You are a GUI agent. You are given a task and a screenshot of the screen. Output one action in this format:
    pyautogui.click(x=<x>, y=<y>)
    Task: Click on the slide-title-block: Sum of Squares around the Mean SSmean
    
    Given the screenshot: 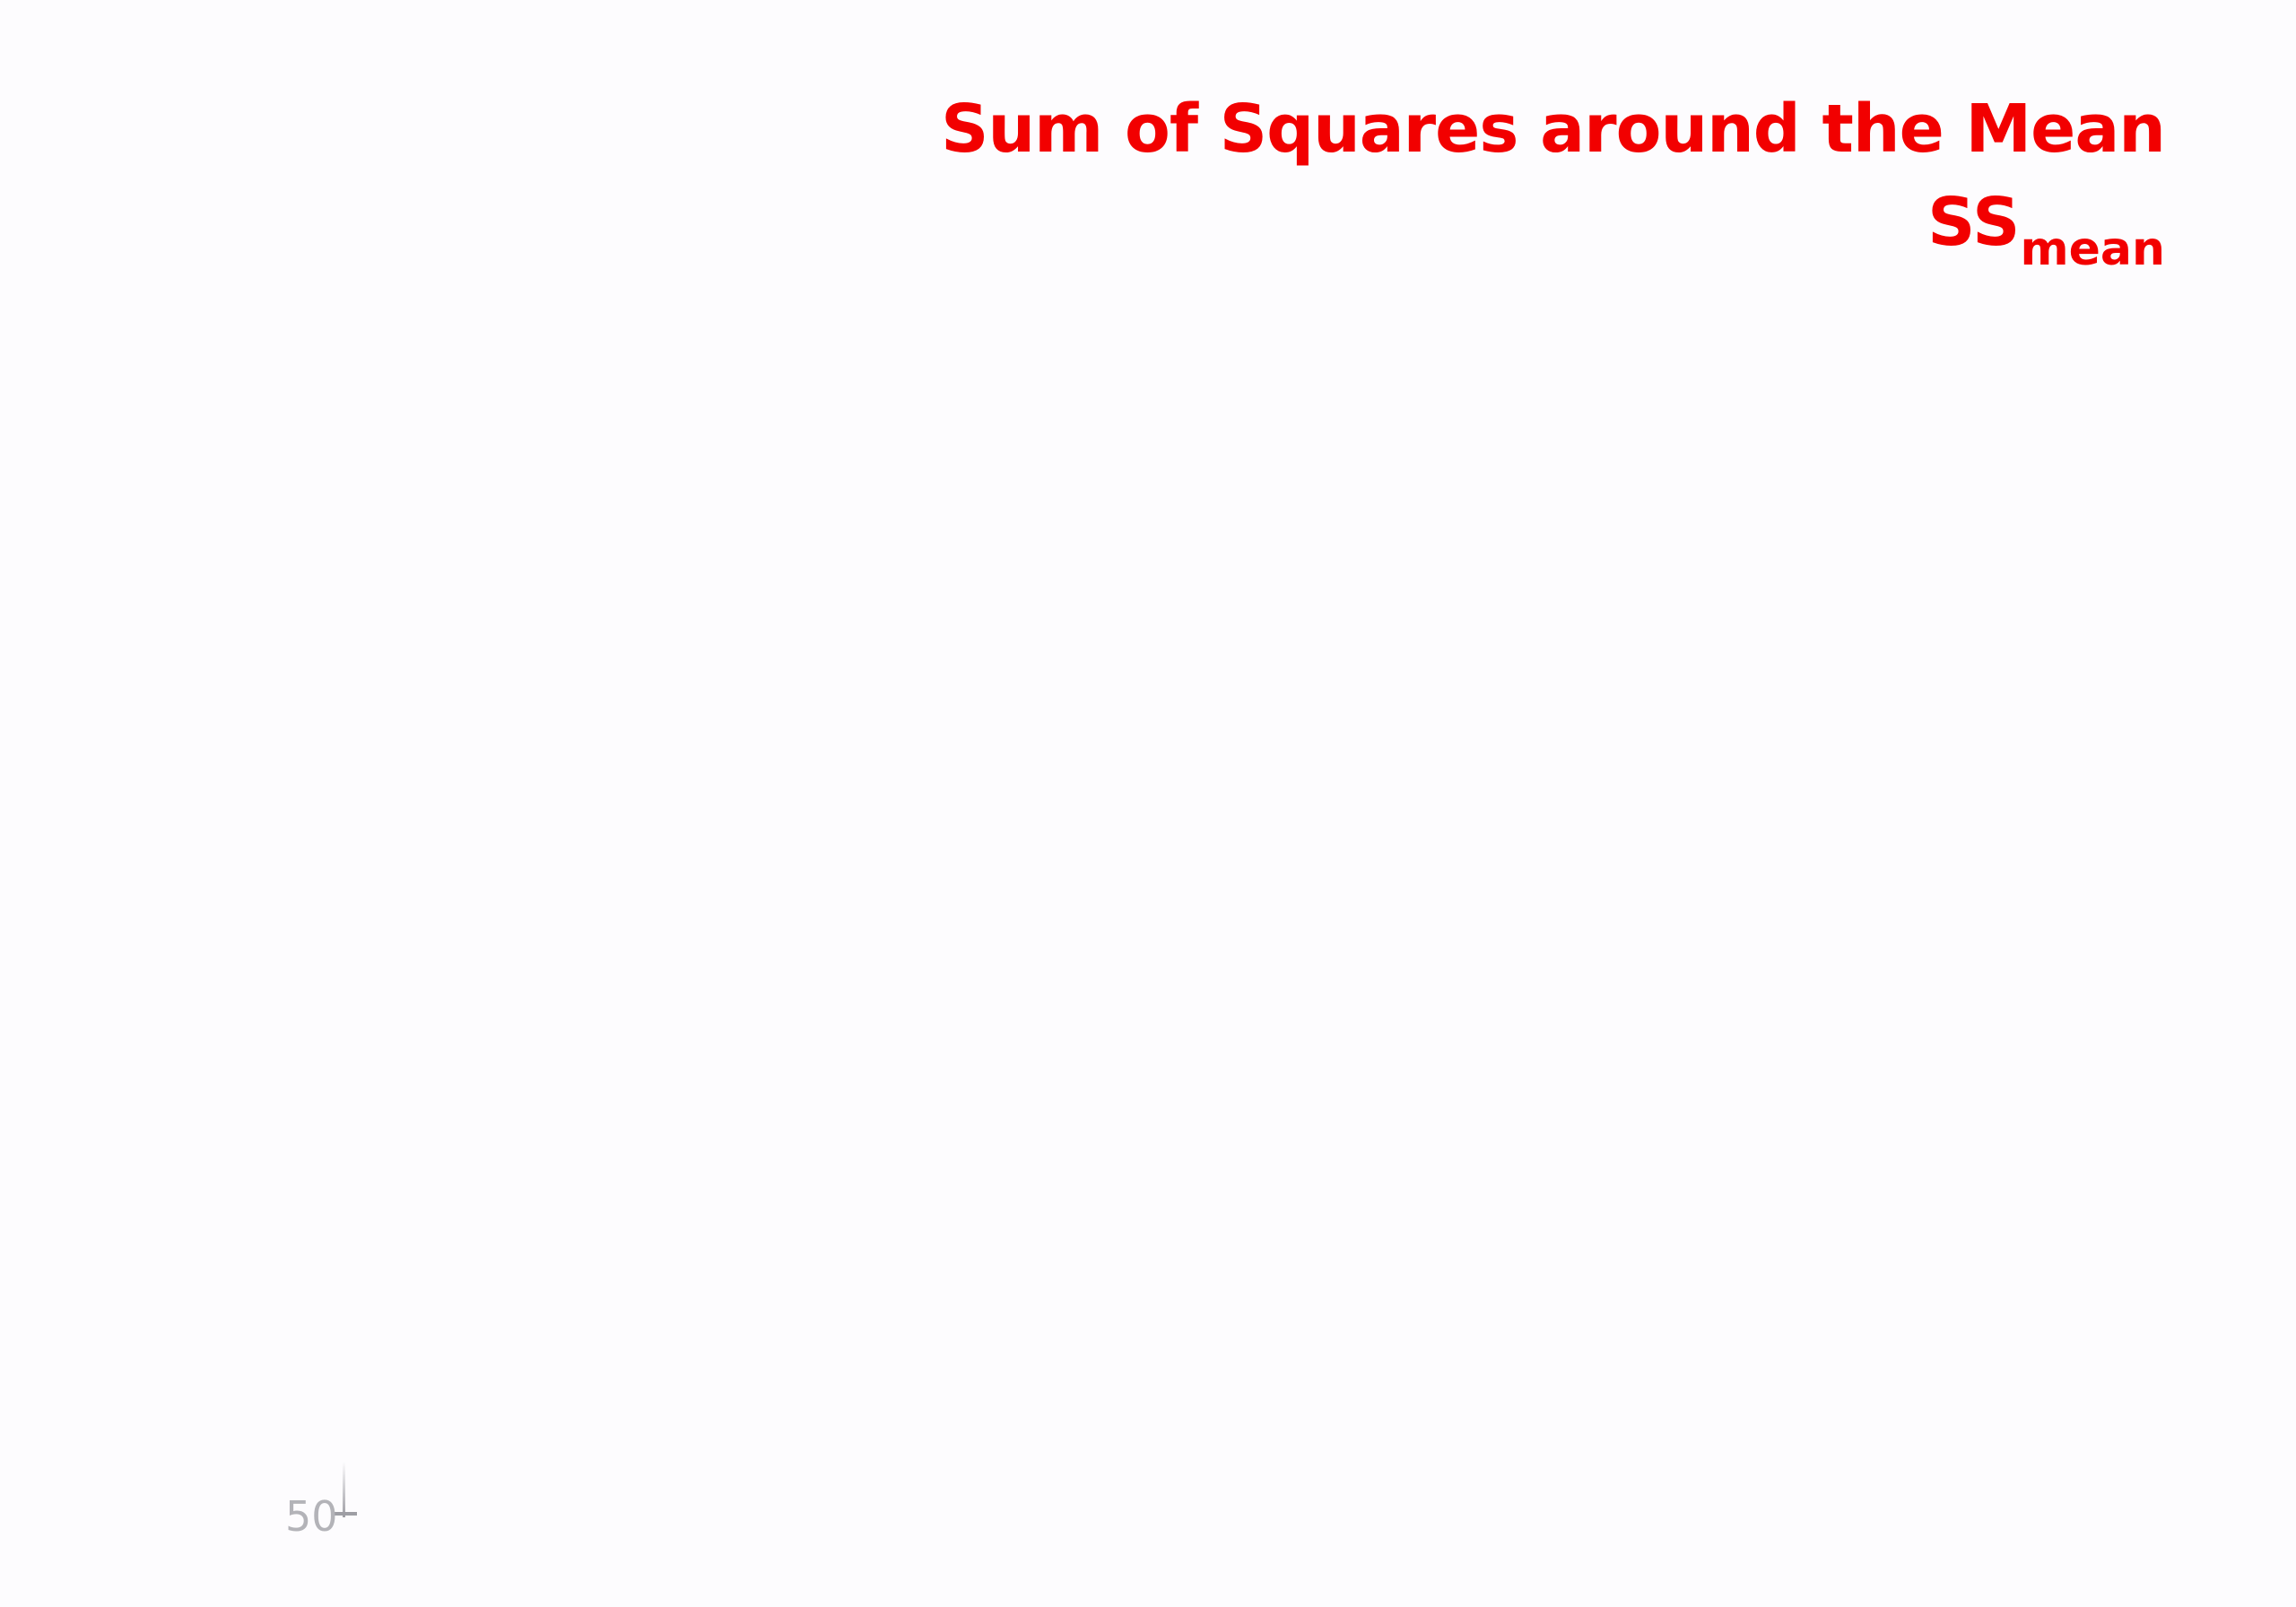 What is the action you would take?
    pyautogui.click(x=1553, y=179)
    